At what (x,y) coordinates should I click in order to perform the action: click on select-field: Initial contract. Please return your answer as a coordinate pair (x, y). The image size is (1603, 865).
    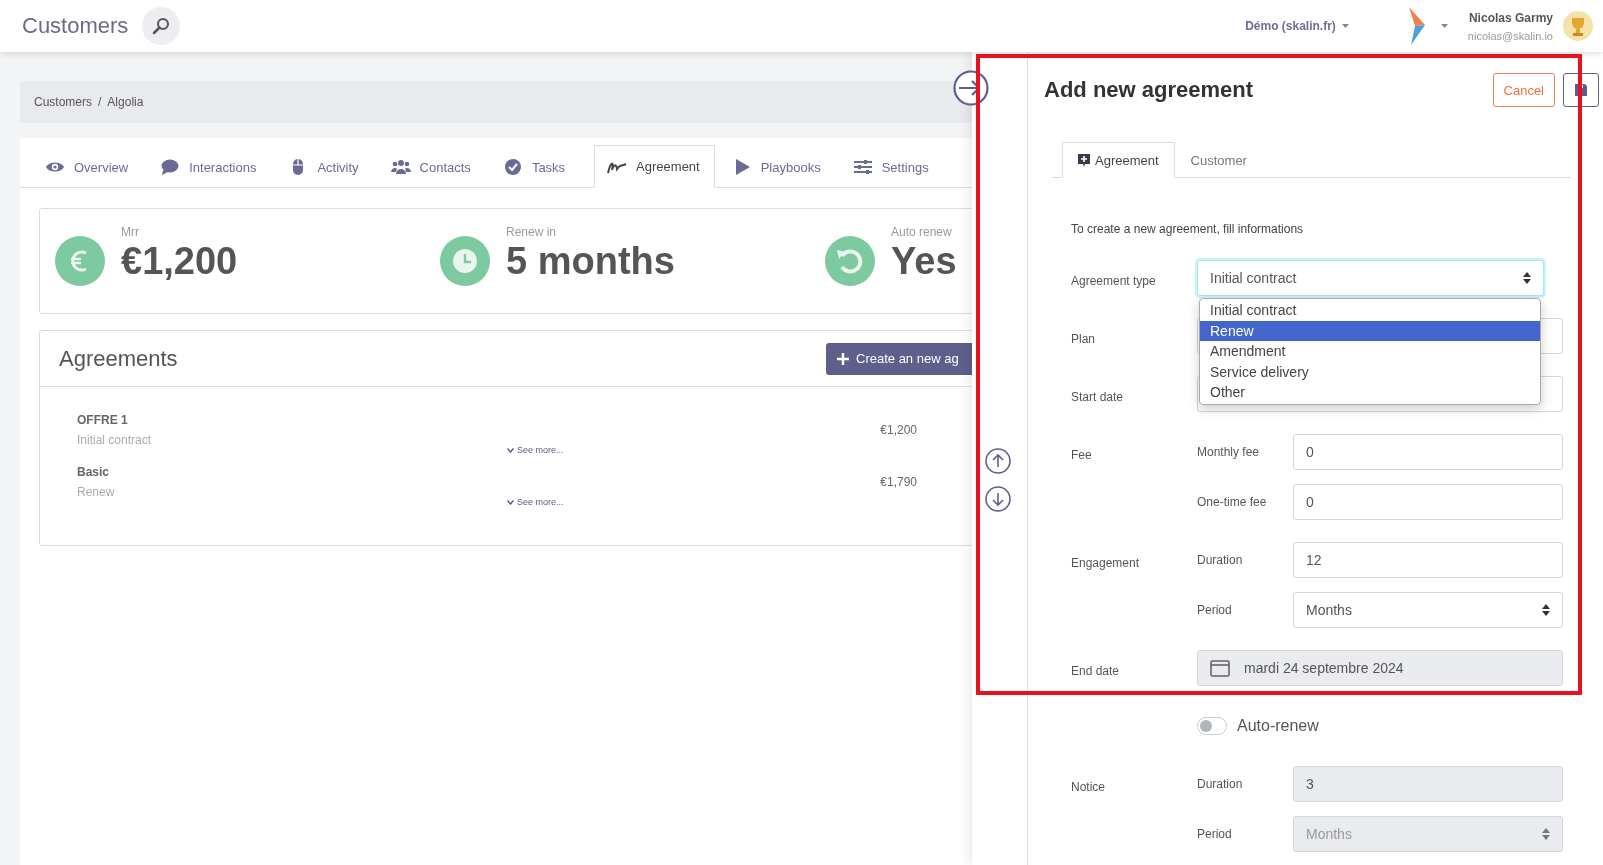
    Looking at the image, I should click on (1370, 278).